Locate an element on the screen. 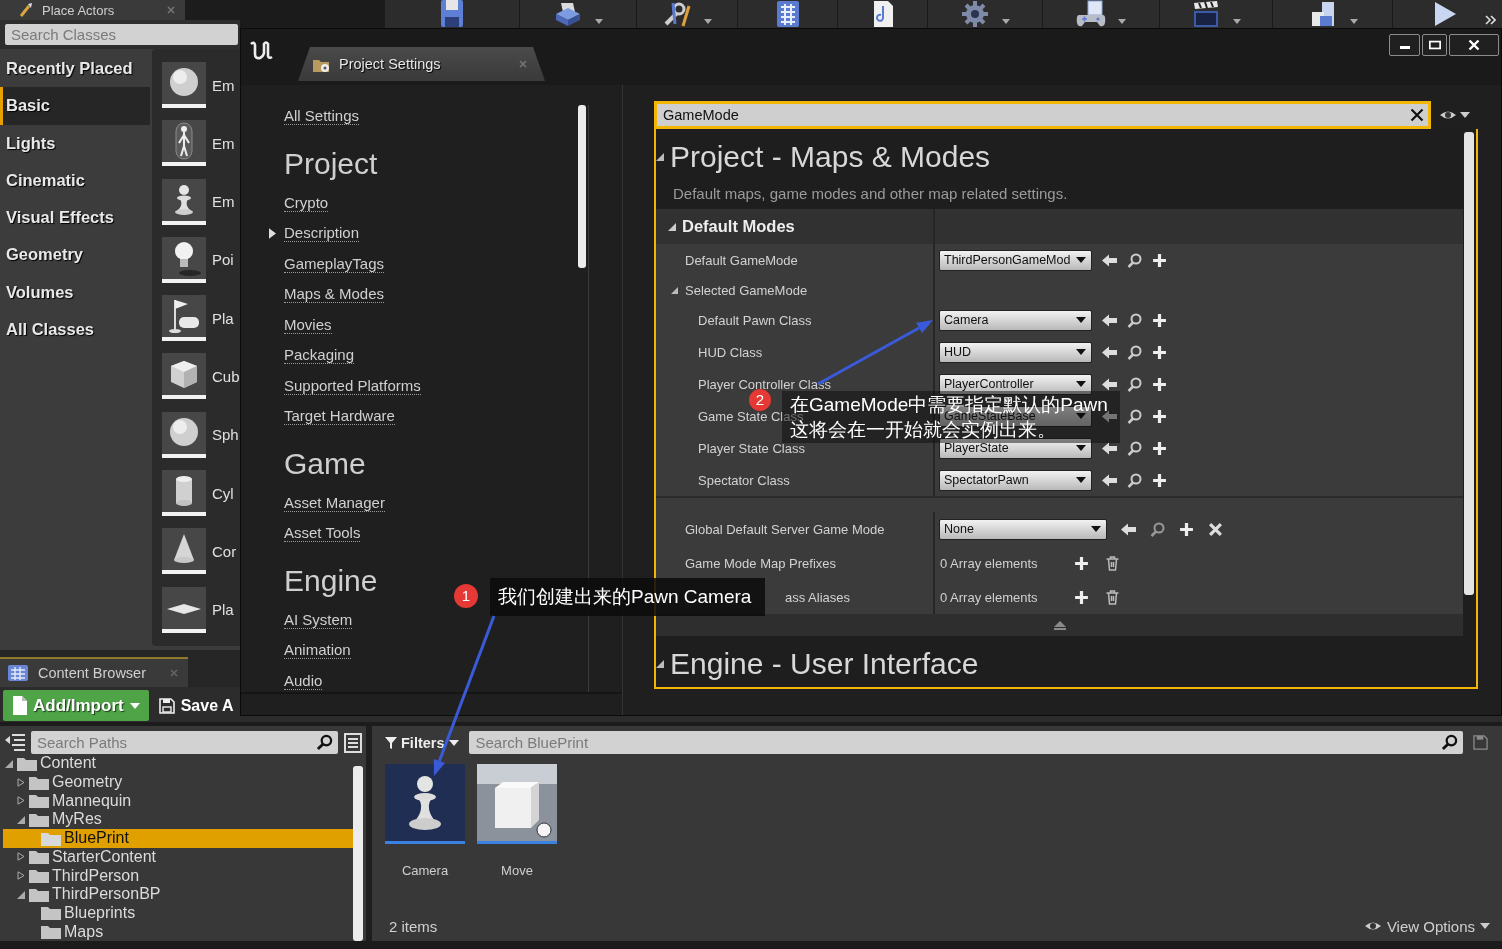 The width and height of the screenshot is (1502, 949). search-field: Search Paths is located at coordinates (184, 742).